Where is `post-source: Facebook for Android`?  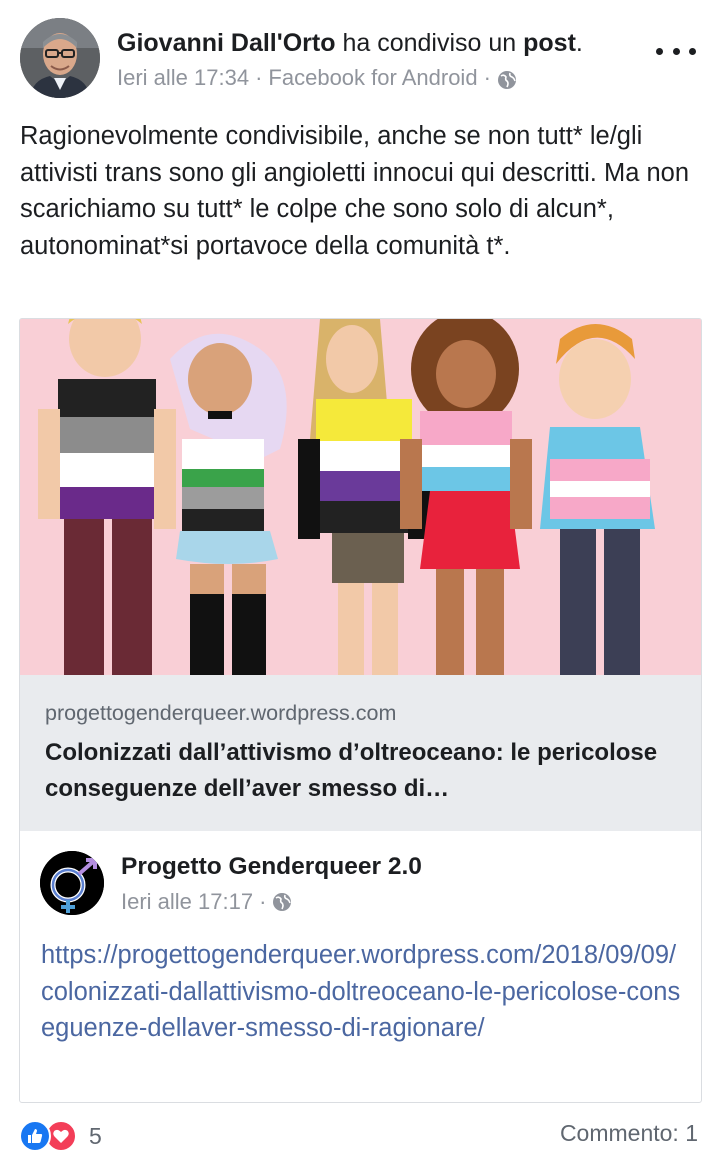 post-source: Facebook for Android is located at coordinates (373, 77).